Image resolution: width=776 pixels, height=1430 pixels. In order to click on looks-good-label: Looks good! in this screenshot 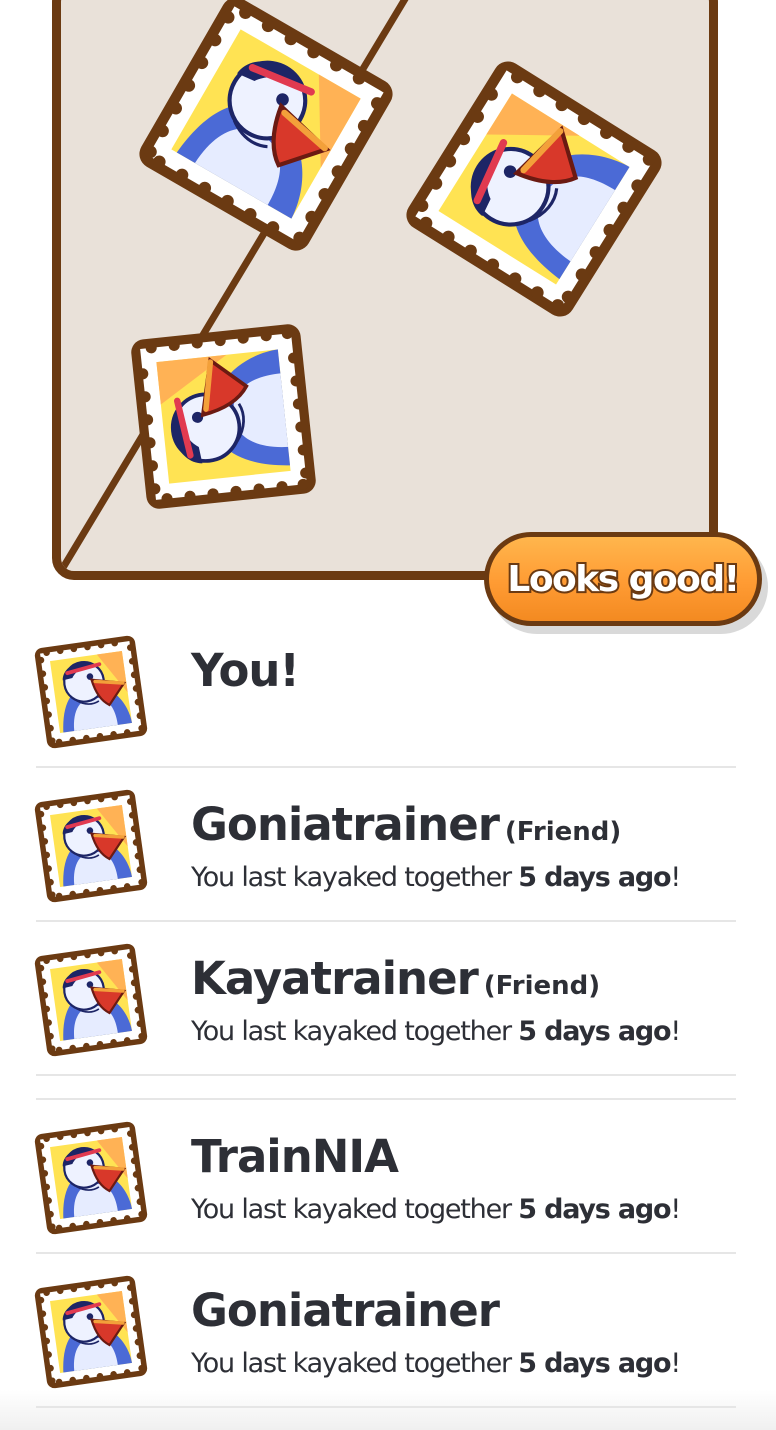, I will do `click(623, 579)`.